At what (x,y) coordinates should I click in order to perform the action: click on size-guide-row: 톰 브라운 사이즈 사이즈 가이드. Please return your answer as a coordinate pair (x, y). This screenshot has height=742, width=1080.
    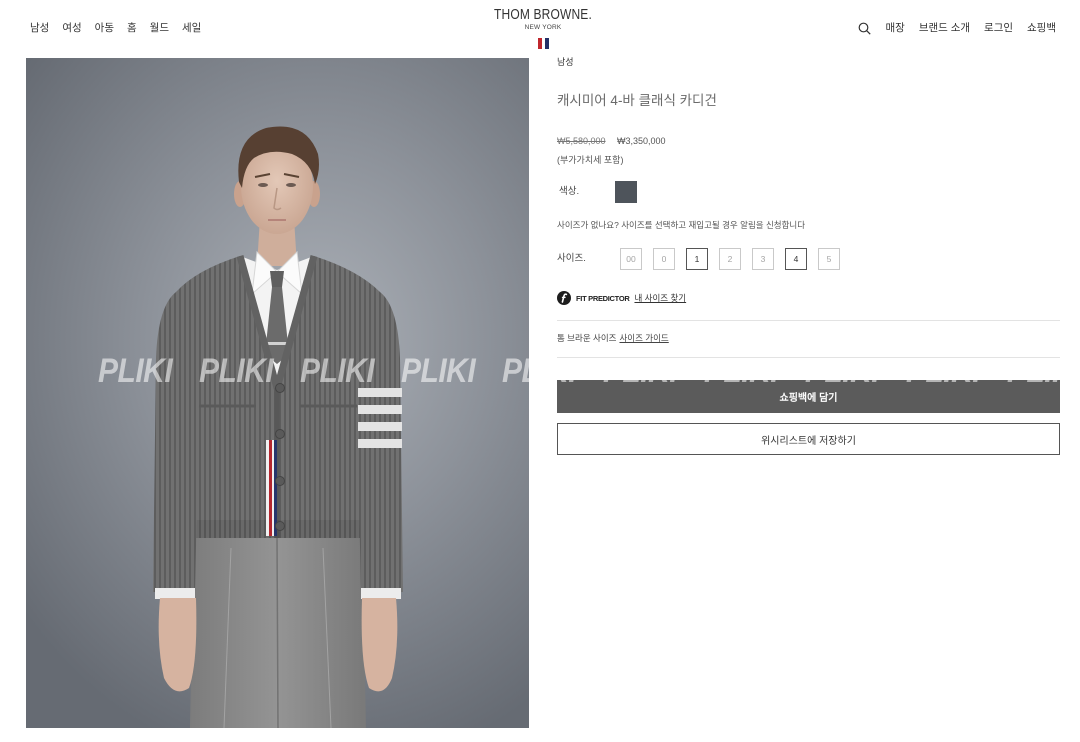
    Looking at the image, I should click on (613, 338).